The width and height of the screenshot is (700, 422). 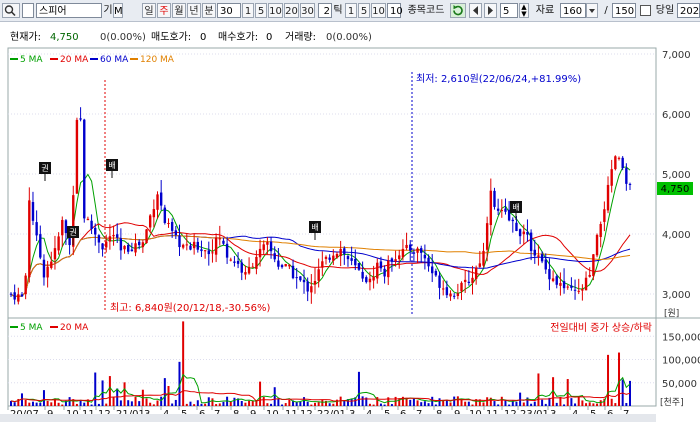 I want to click on volume-legend: 5 MA 20 MA, so click(x=49, y=328).